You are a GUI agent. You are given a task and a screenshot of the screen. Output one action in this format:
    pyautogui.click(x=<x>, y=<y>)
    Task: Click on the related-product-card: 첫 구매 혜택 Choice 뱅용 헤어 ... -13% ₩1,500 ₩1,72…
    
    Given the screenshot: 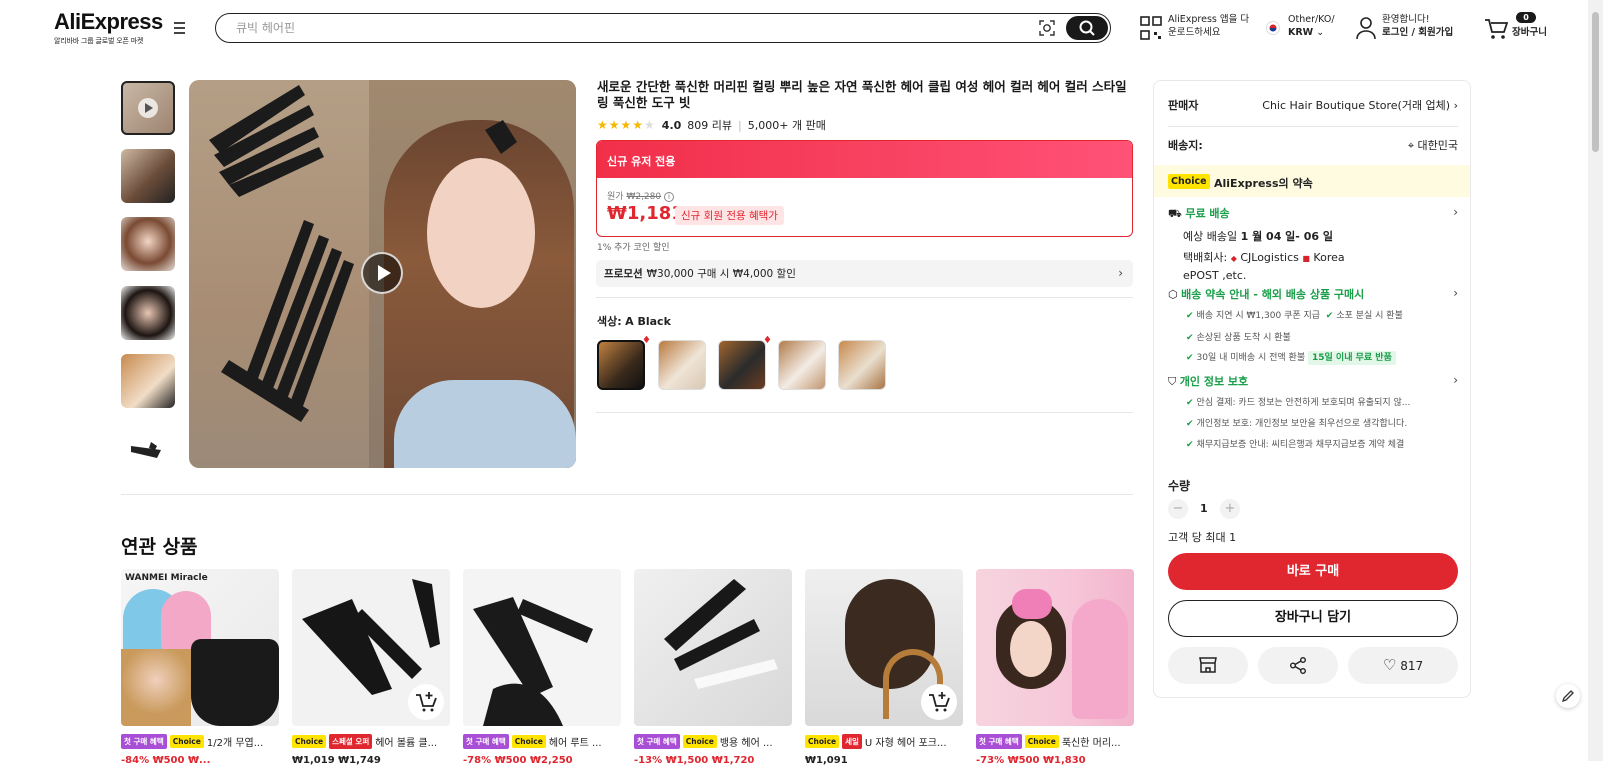 What is the action you would take?
    pyautogui.click(x=713, y=667)
    